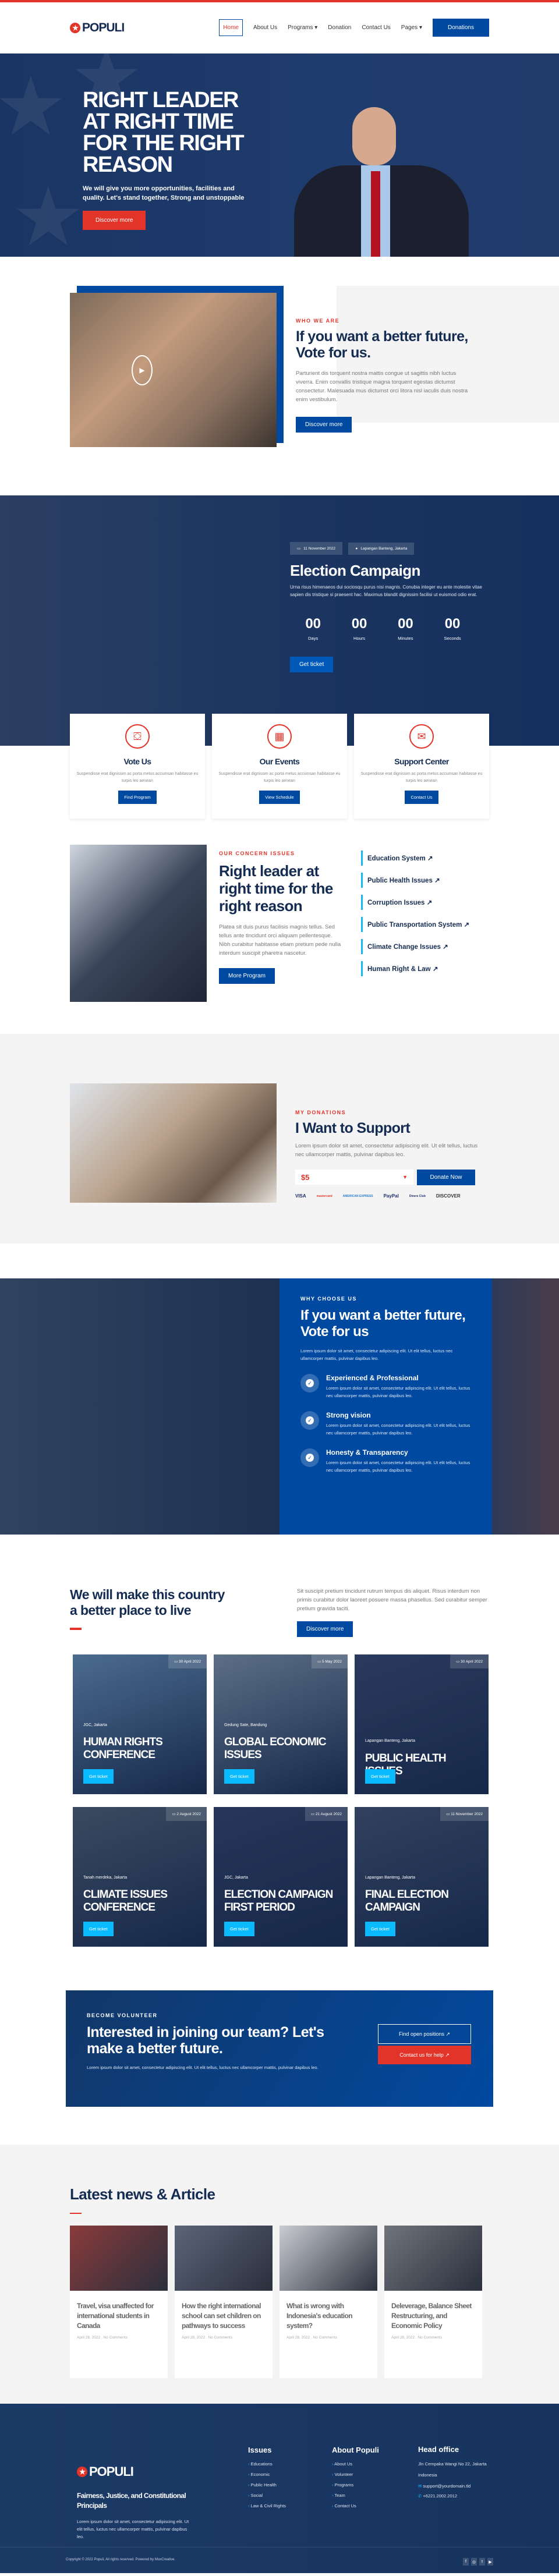 This screenshot has width=559, height=2576. What do you see at coordinates (355, 2495) in the screenshot?
I see `footer-link: Team` at bounding box center [355, 2495].